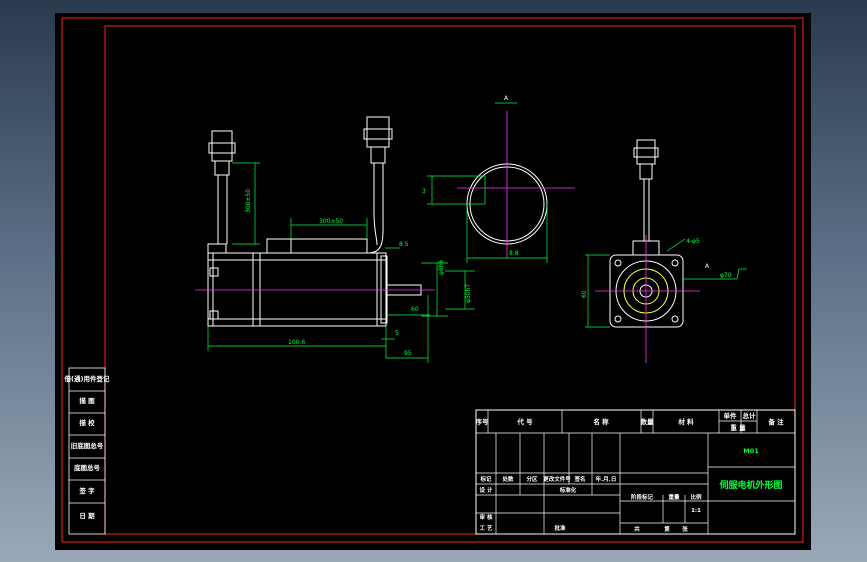 Image resolution: width=867 pixels, height=562 pixels. I want to click on side-table-cell: 日 期, so click(87, 515).